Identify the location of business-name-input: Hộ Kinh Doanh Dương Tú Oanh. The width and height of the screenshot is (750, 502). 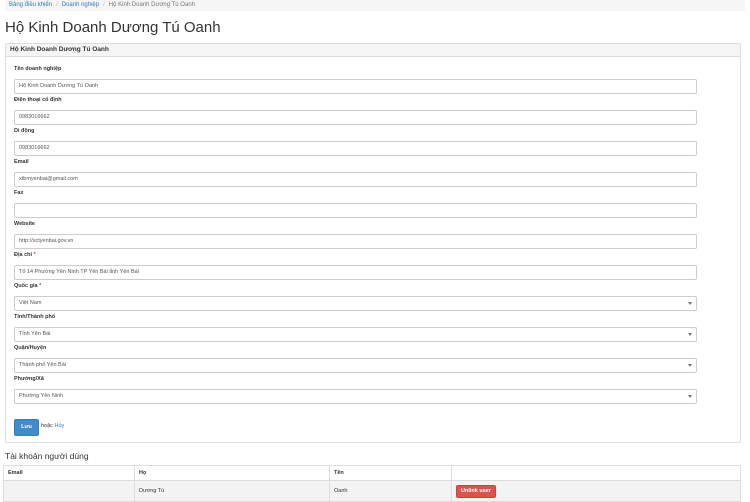
(355, 86).